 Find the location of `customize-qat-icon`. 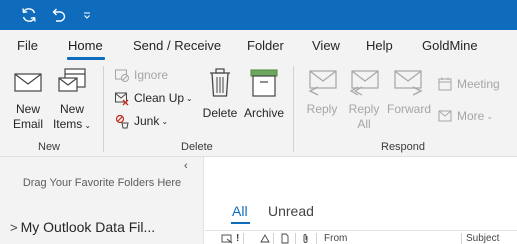

customize-qat-icon is located at coordinates (87, 15).